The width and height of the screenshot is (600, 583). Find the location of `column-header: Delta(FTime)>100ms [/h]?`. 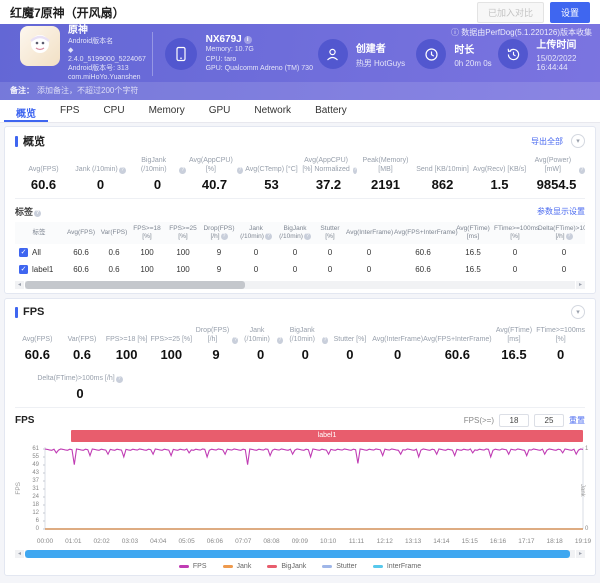

column-header: Delta(FTime)>100ms [/h]? is located at coordinates (561, 232).